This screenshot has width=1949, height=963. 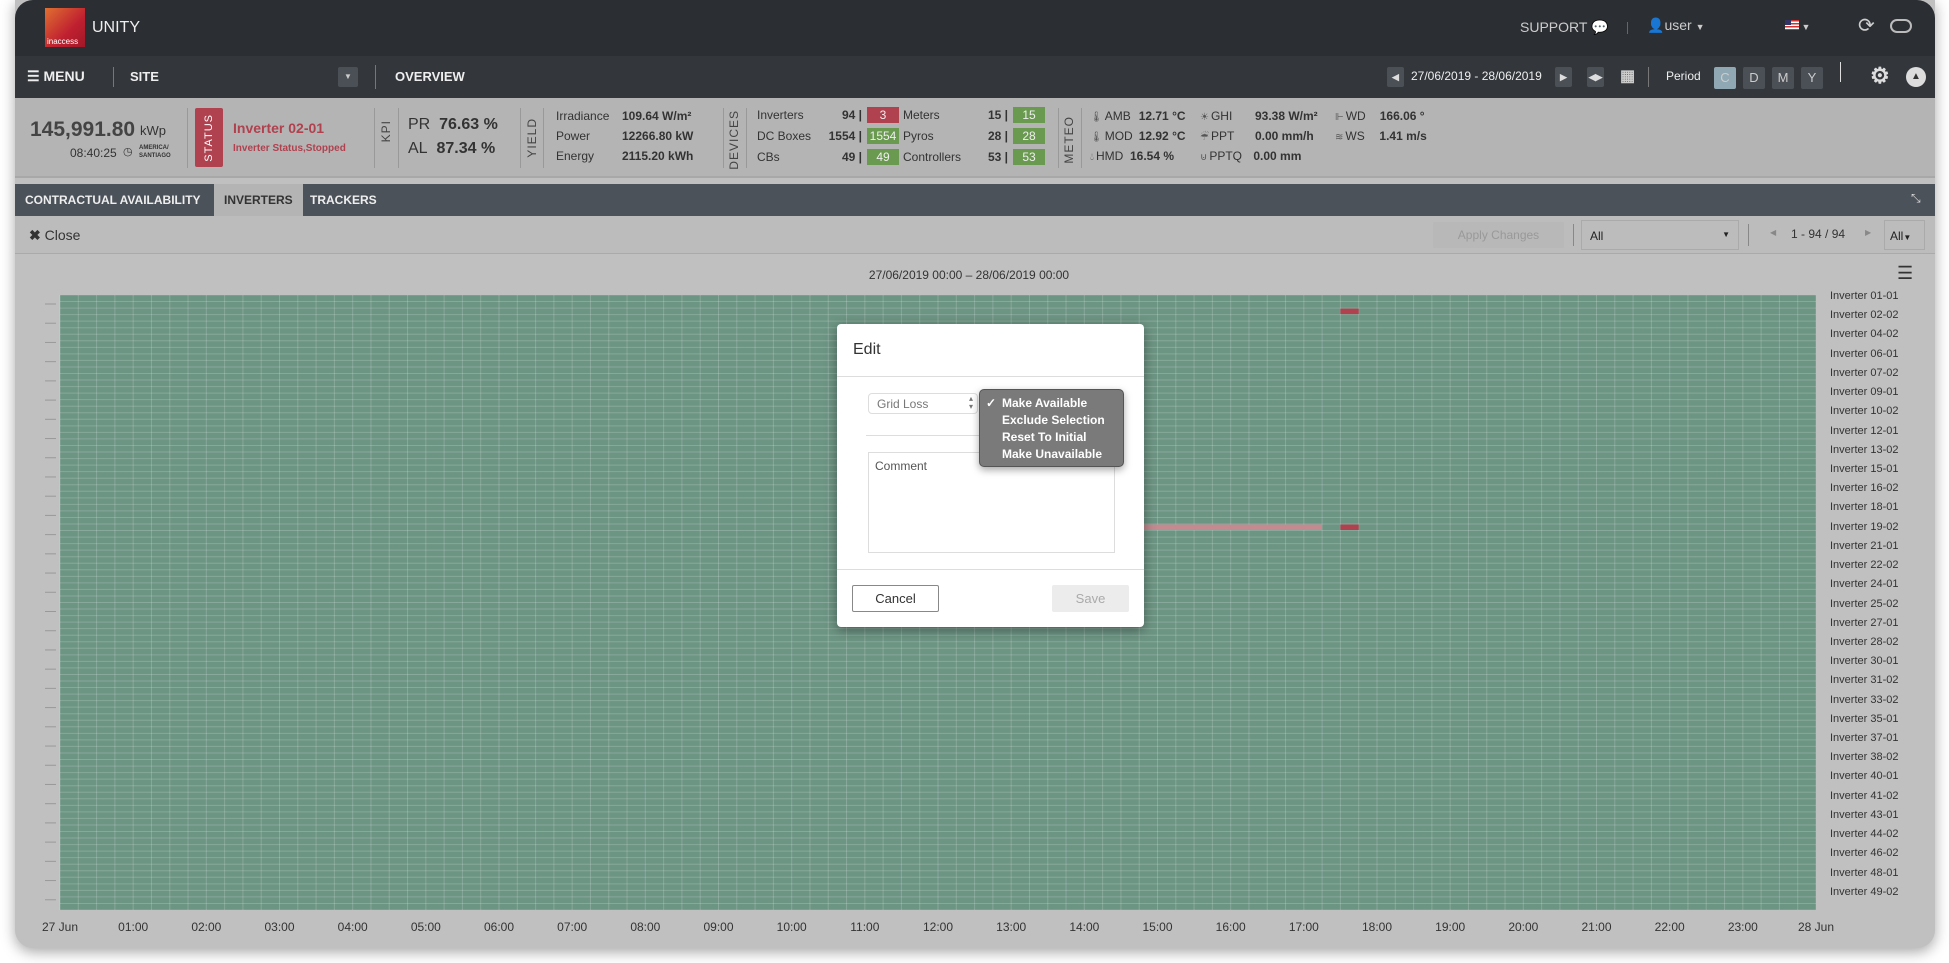 I want to click on y-axis-label: Inverter 01-01, so click(x=1864, y=296).